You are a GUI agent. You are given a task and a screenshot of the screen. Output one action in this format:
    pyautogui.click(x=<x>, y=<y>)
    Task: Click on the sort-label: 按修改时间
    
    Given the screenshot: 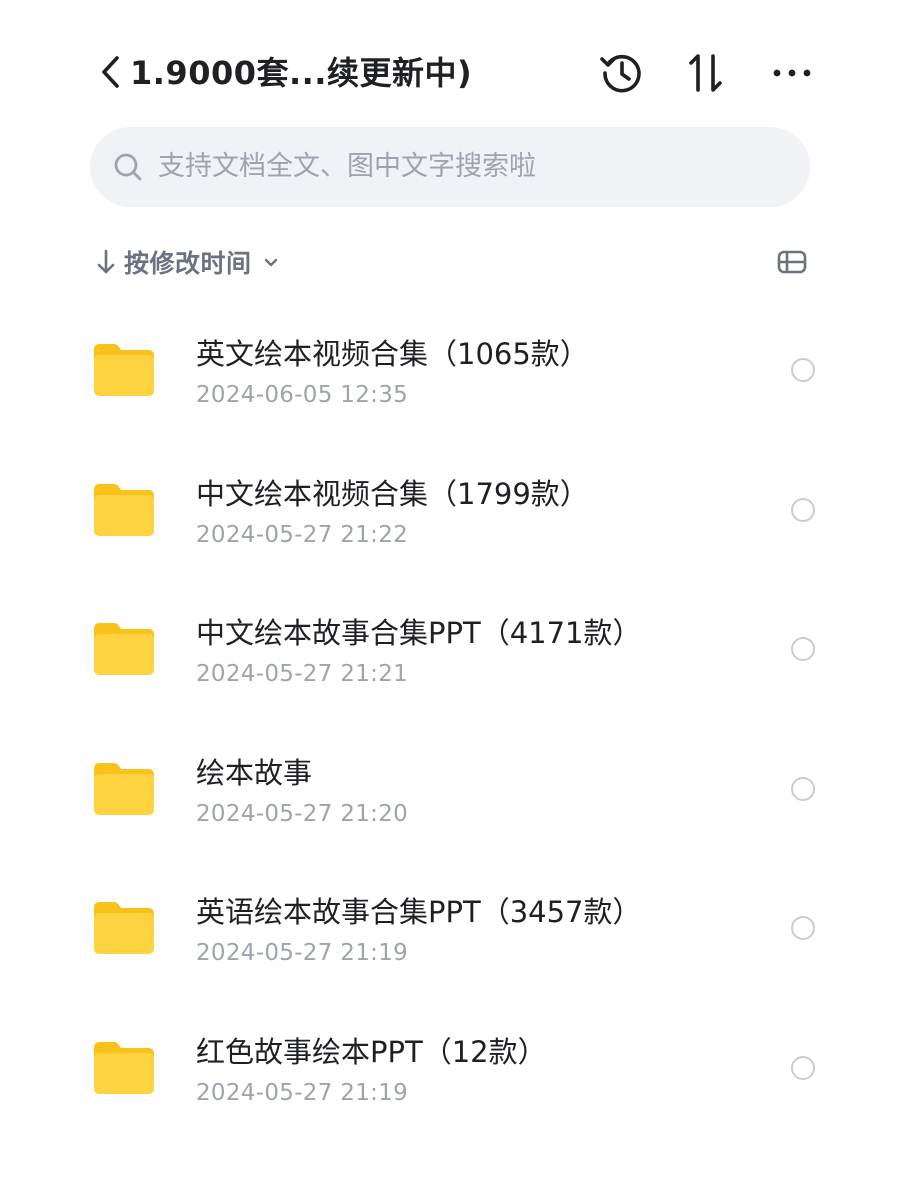 What is the action you would take?
    pyautogui.click(x=188, y=263)
    